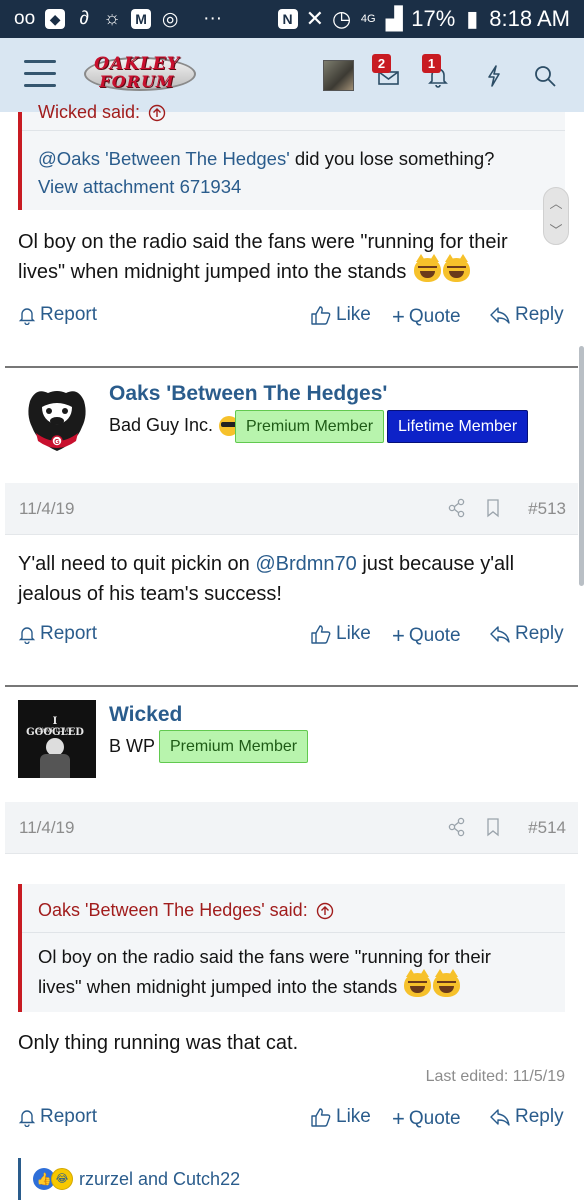  I want to click on battery-icon: ▮, so click(472, 18).